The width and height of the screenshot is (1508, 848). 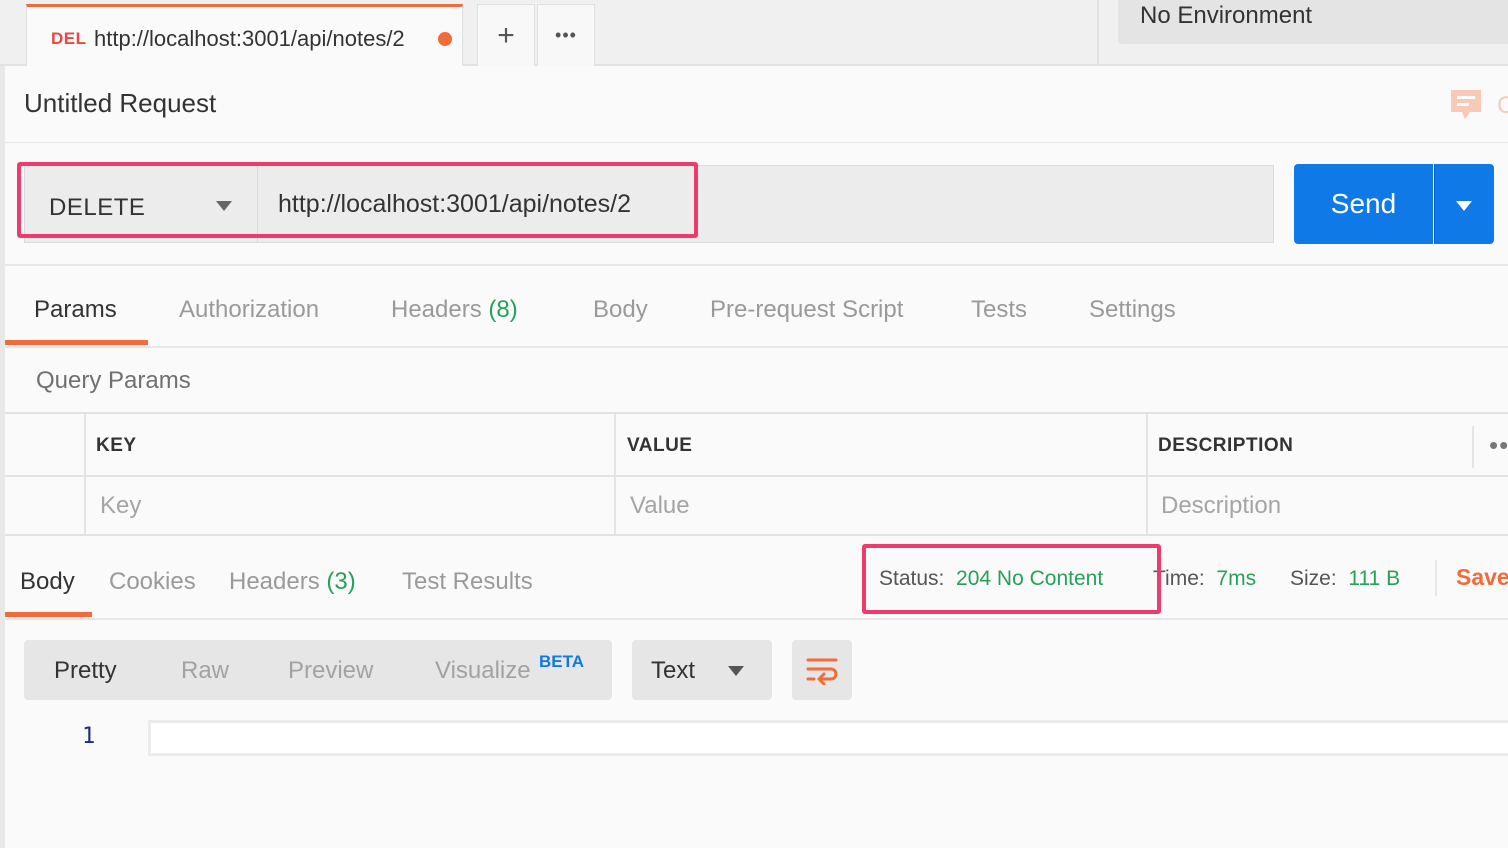 I want to click on tab-method-badge: DEL, so click(x=69, y=38).